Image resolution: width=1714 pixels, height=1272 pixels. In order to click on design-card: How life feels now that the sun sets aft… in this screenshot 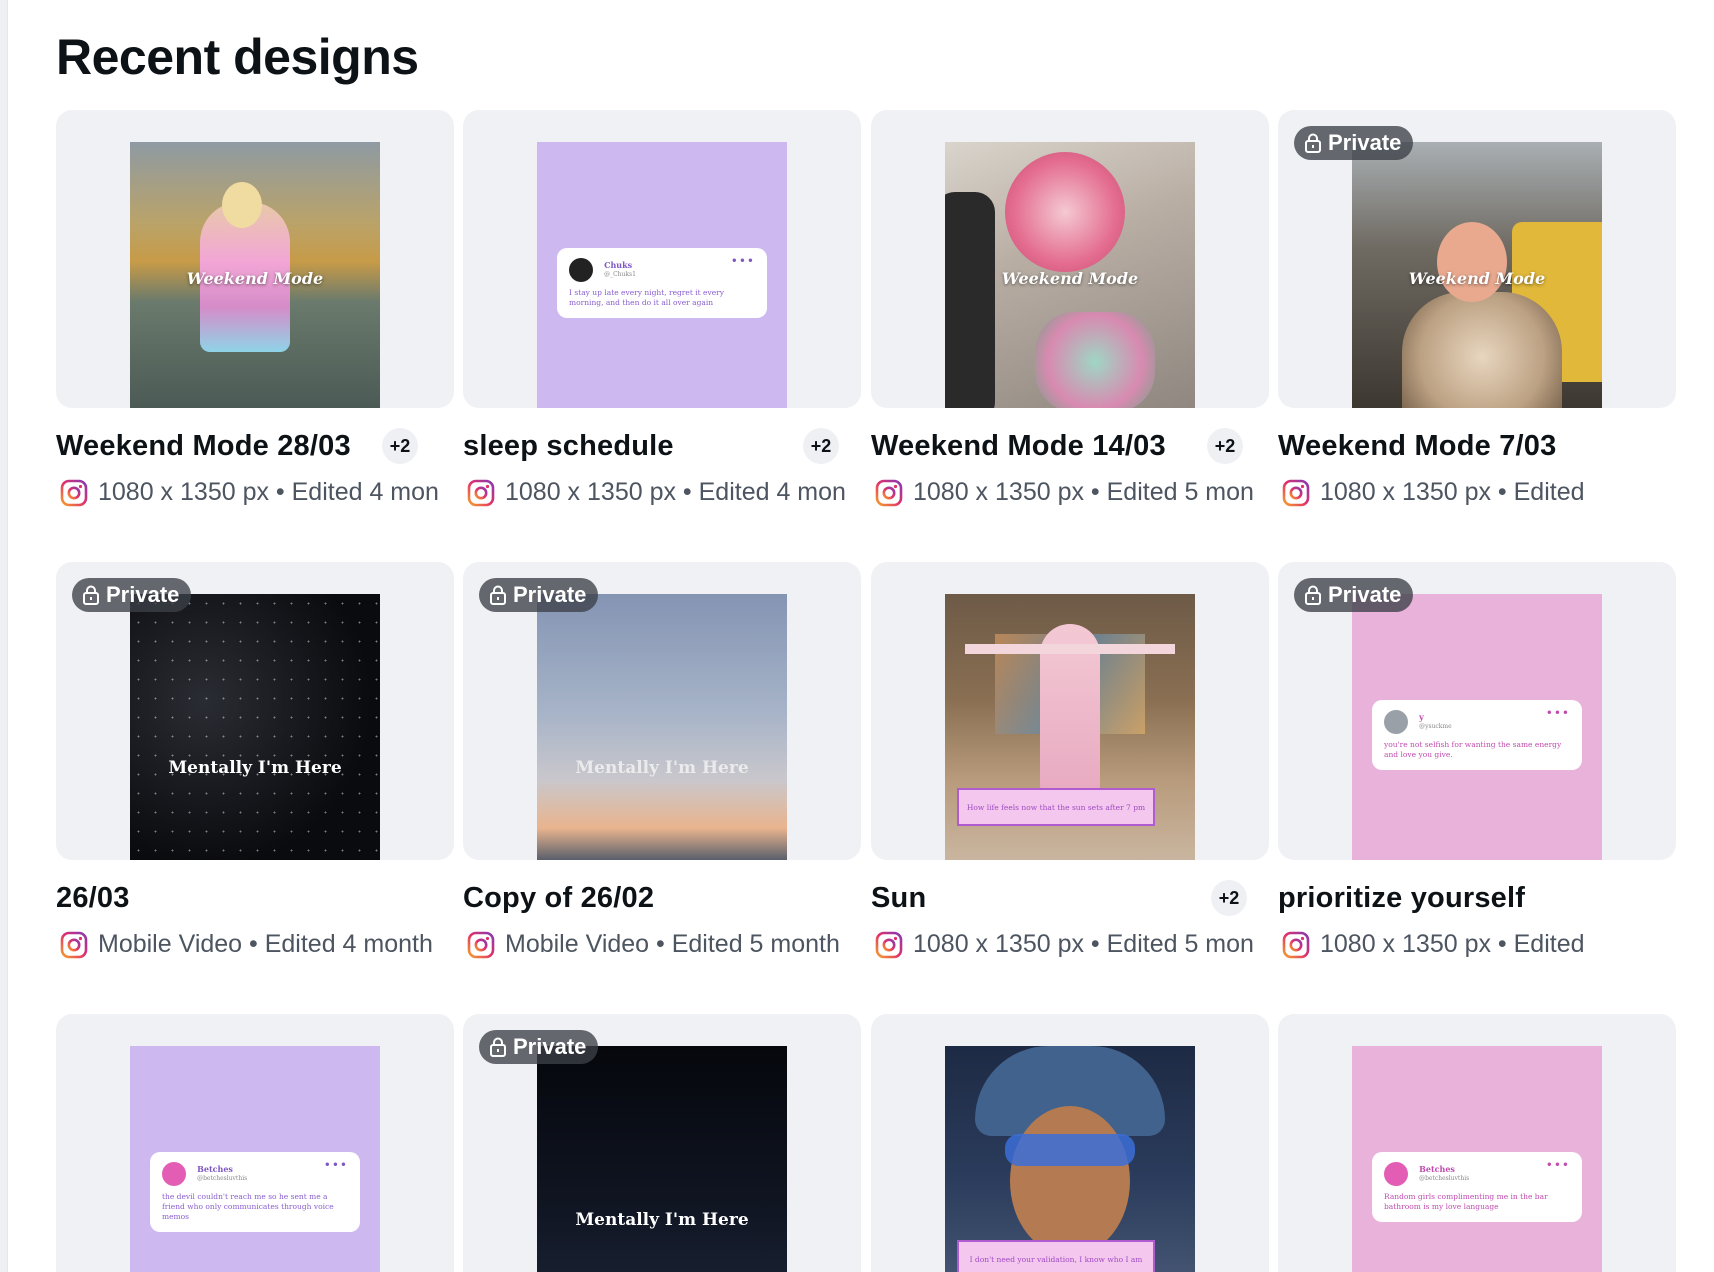, I will do `click(1070, 760)`.